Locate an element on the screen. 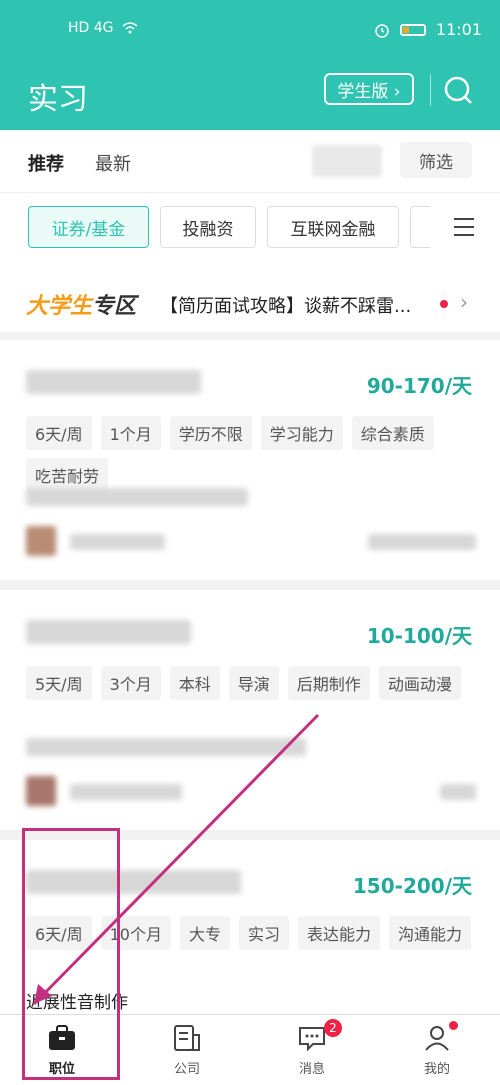 The width and height of the screenshot is (500, 1085). signal-text: HD 4G is located at coordinates (91, 28).